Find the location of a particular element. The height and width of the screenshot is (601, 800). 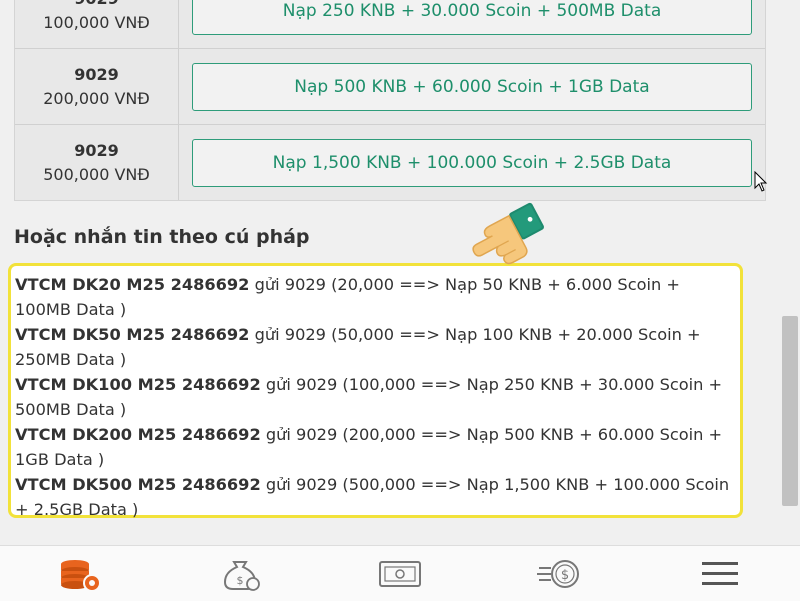

sms-syntax: VTCM DK100 M25 2486692 is located at coordinates (138, 384).